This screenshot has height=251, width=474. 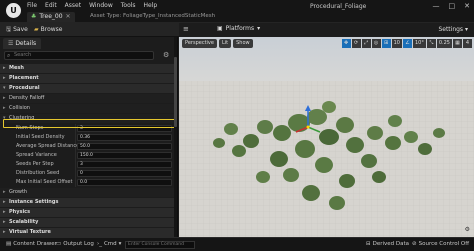 I want to click on menu-window: Window, so click(x=101, y=5).